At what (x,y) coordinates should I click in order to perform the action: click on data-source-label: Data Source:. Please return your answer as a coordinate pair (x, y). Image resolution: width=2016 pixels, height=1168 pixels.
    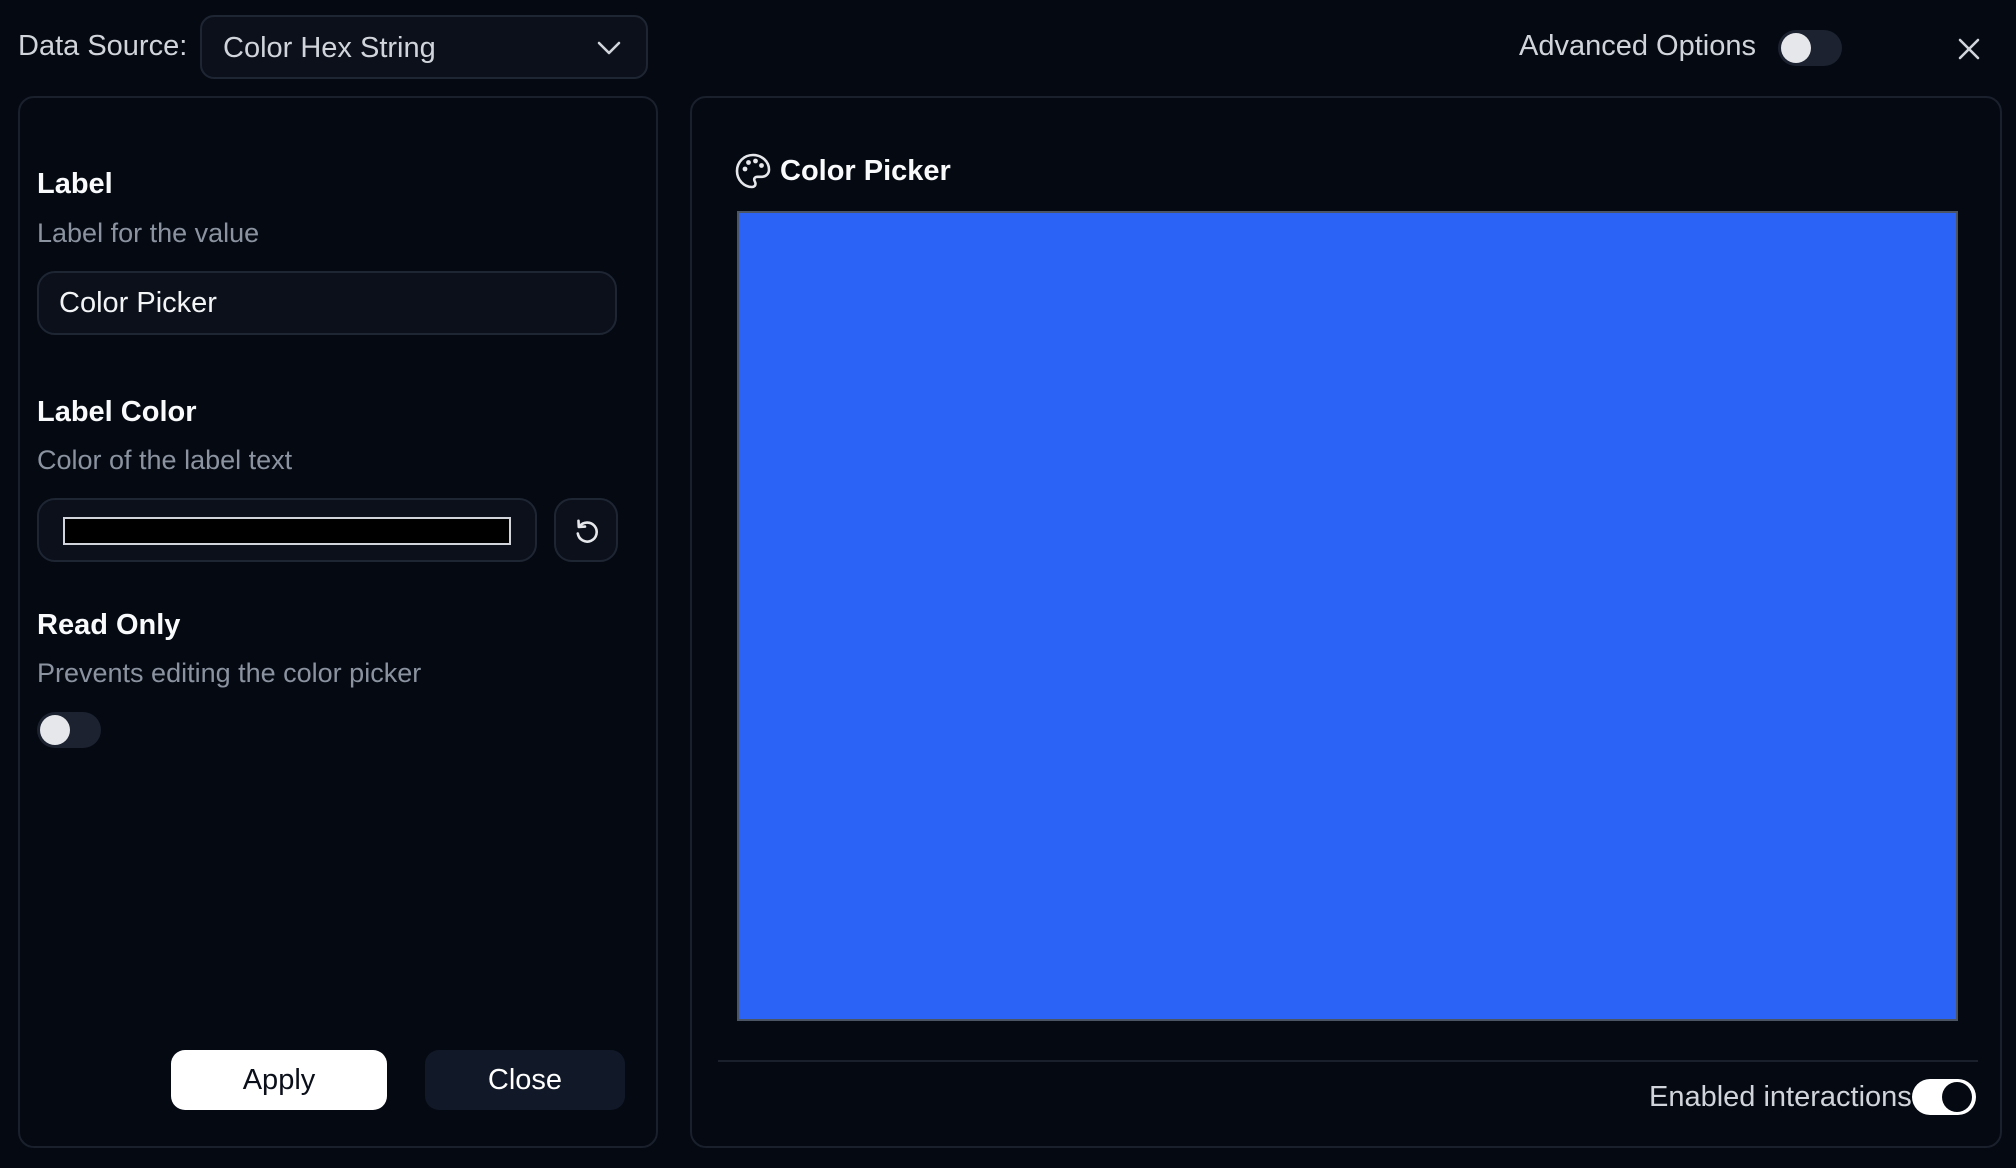
    Looking at the image, I should click on (103, 46).